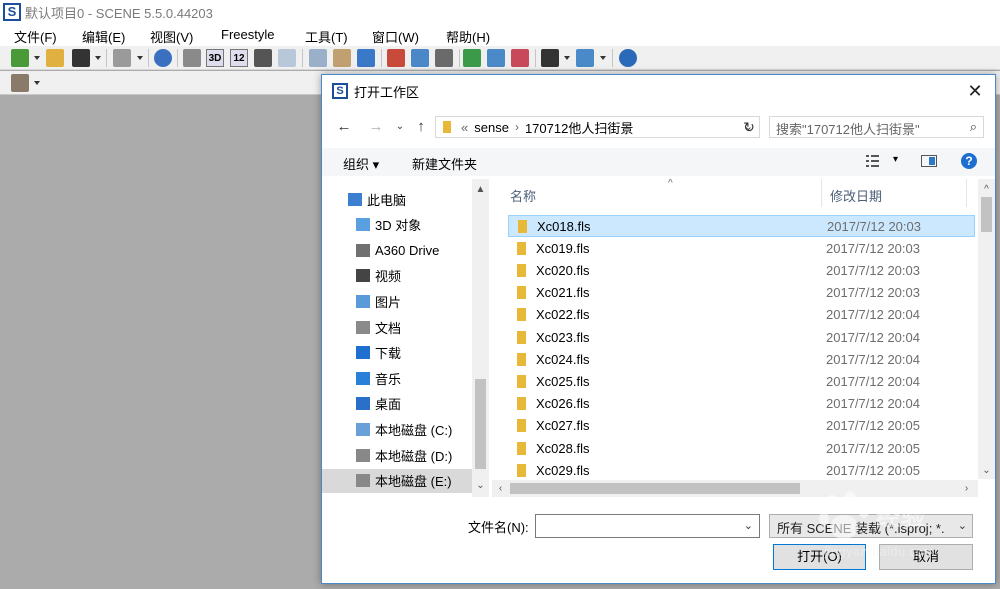  What do you see at coordinates (400, 127) in the screenshot?
I see `recent-dropdown-icon: ⌄` at bounding box center [400, 127].